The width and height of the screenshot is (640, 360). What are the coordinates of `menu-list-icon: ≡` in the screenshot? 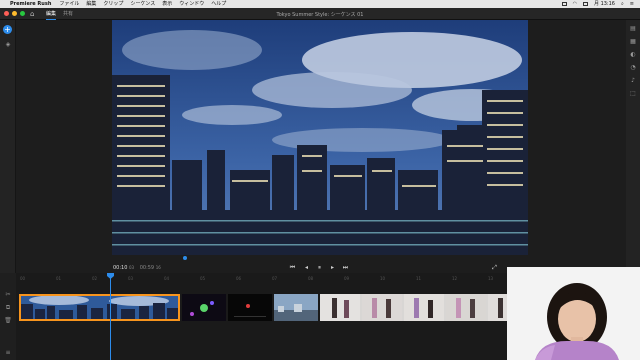 It's located at (632, 4).